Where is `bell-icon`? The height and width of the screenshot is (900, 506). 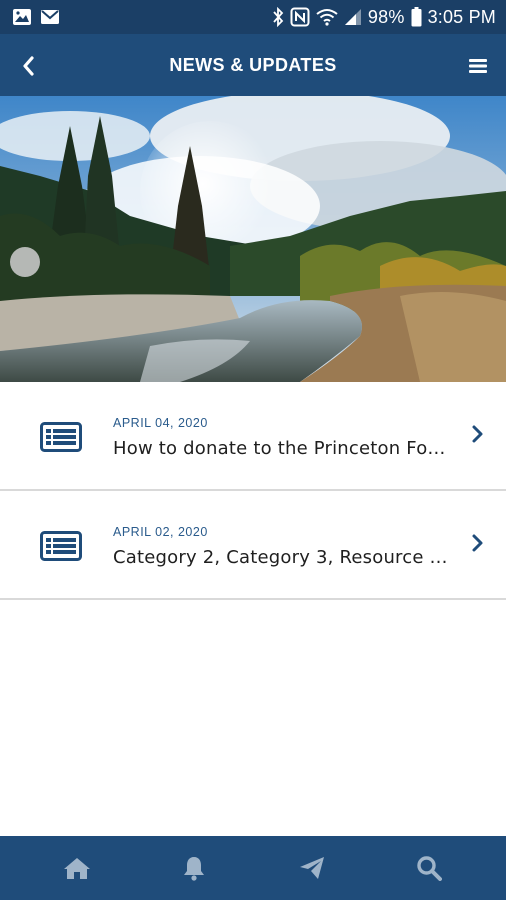 bell-icon is located at coordinates (194, 869).